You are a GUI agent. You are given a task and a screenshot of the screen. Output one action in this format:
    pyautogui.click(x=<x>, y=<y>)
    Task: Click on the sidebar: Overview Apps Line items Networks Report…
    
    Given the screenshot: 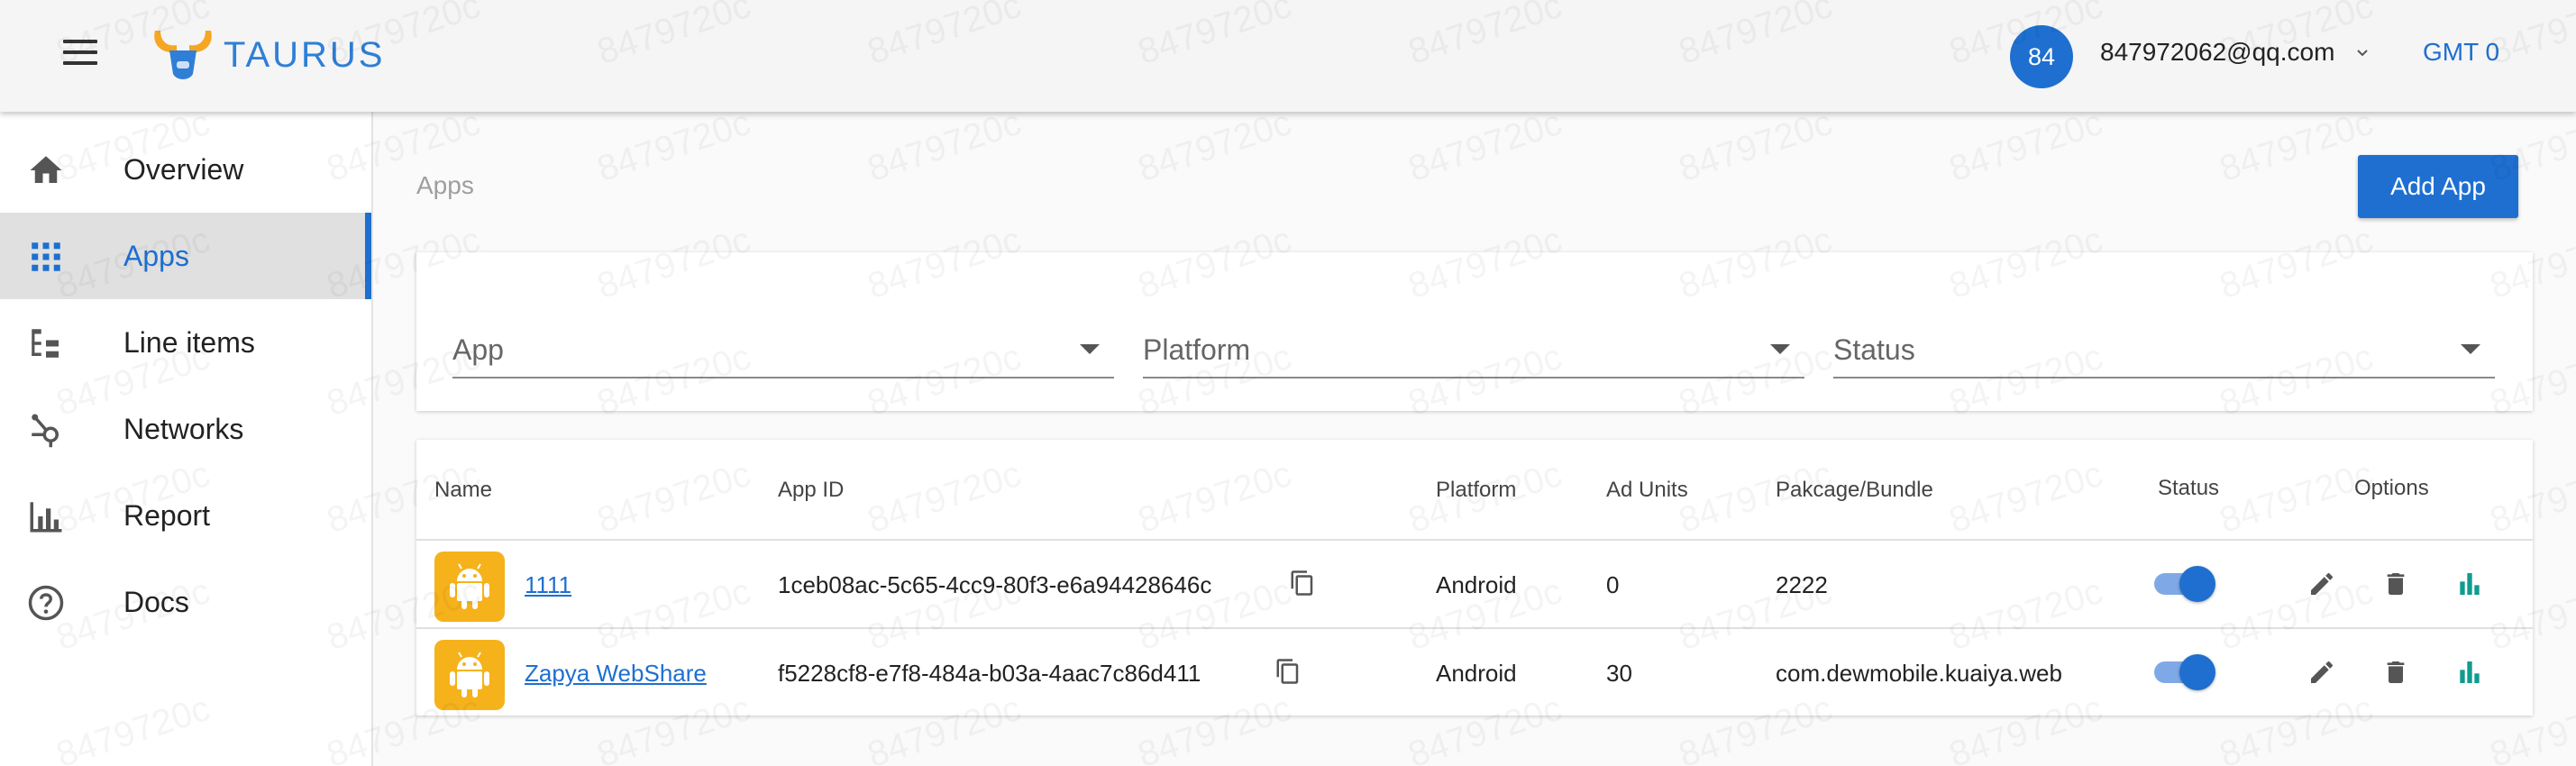 What is the action you would take?
    pyautogui.click(x=186, y=439)
    